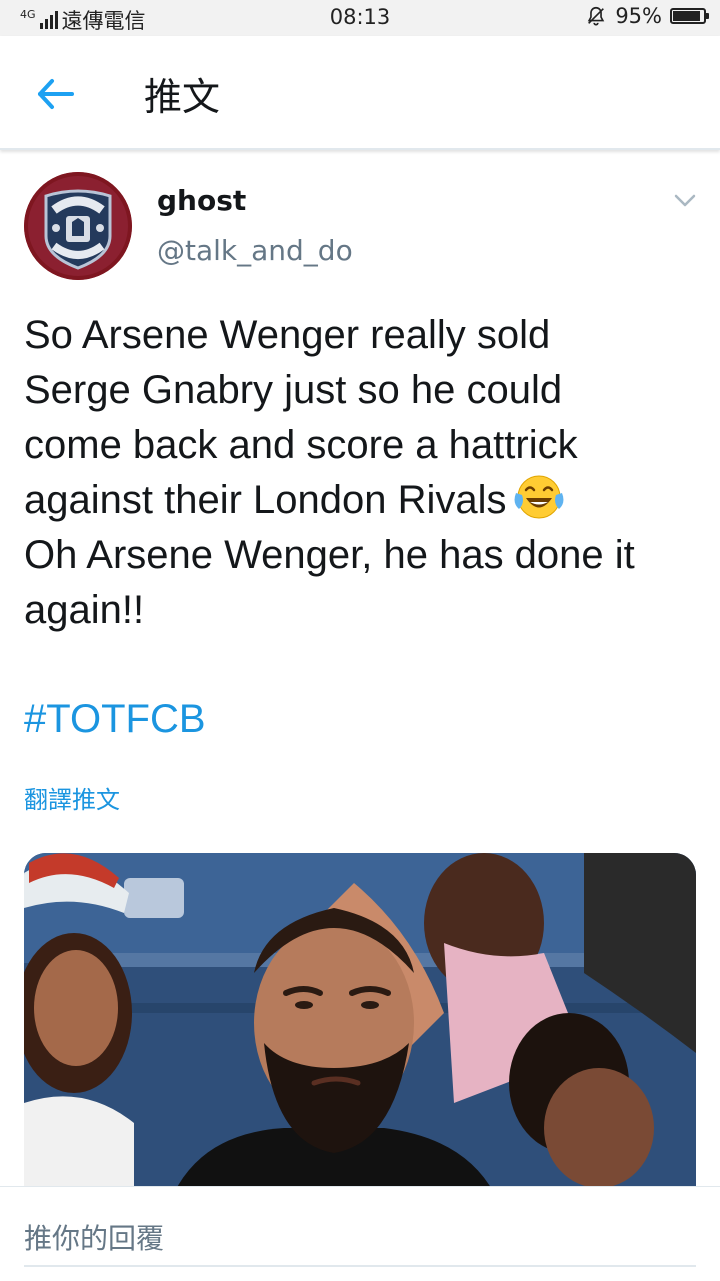  I want to click on battery-icon, so click(689, 16).